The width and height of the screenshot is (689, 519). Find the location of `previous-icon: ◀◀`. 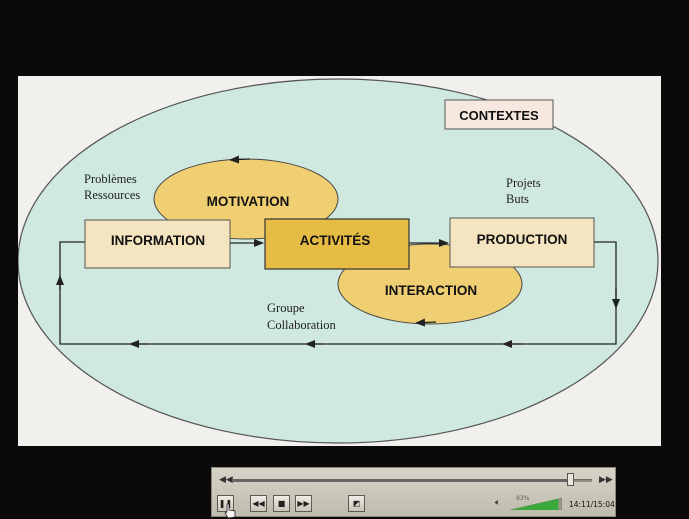

previous-icon: ◀◀ is located at coordinates (258, 503).